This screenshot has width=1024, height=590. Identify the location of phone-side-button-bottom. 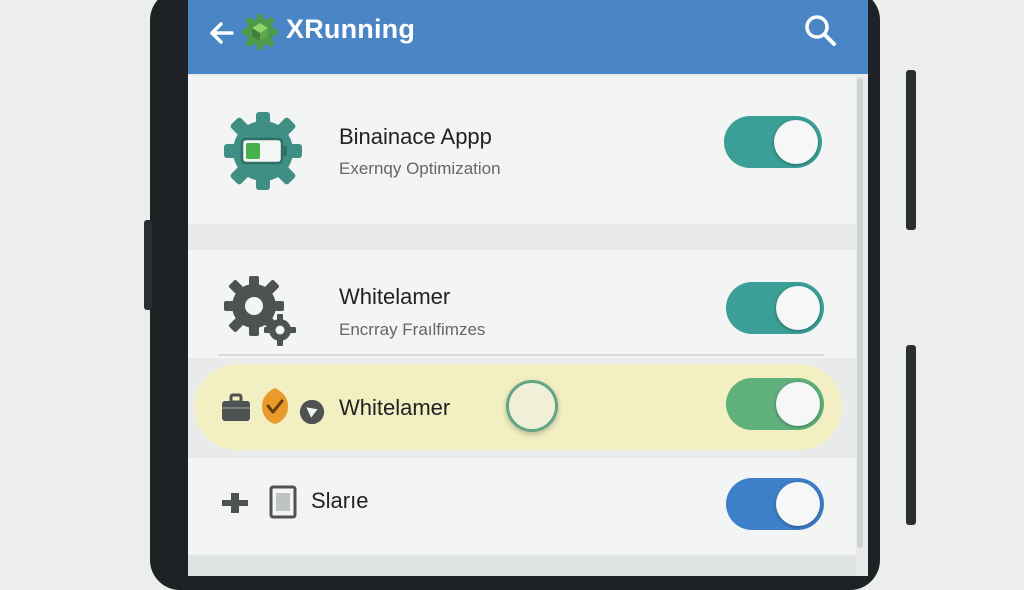
(911, 435).